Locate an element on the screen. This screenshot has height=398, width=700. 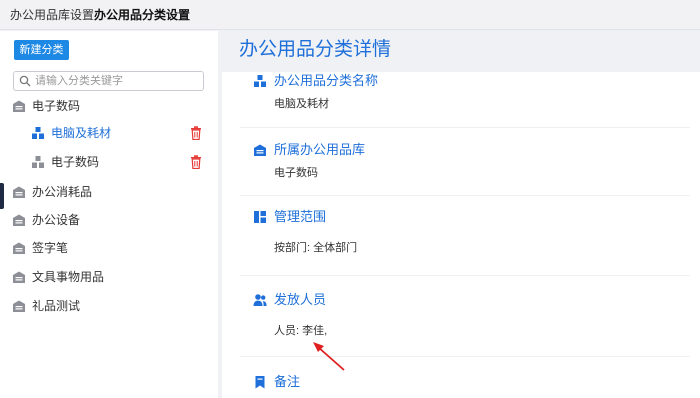
category-search-box is located at coordinates (108, 81).